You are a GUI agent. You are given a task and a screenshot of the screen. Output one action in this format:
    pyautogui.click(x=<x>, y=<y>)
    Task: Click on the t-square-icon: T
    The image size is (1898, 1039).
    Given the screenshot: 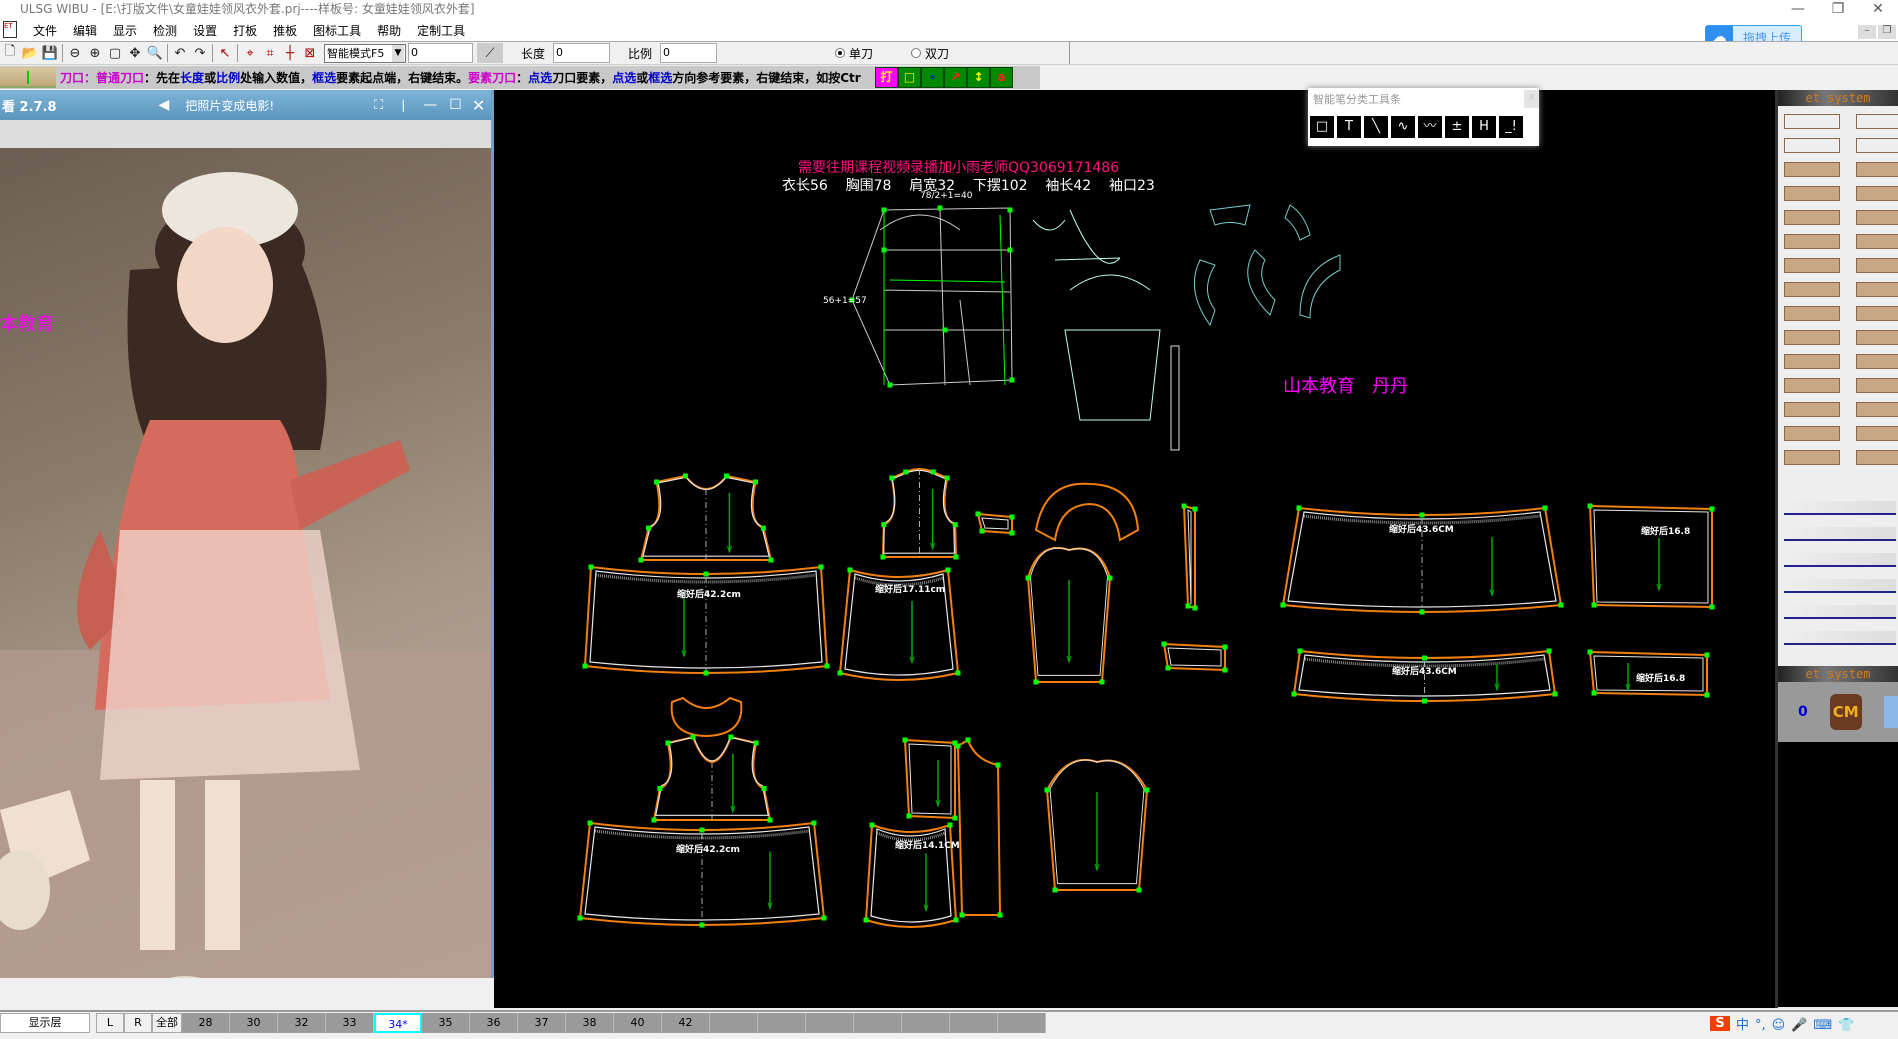 What is the action you would take?
    pyautogui.click(x=1349, y=127)
    